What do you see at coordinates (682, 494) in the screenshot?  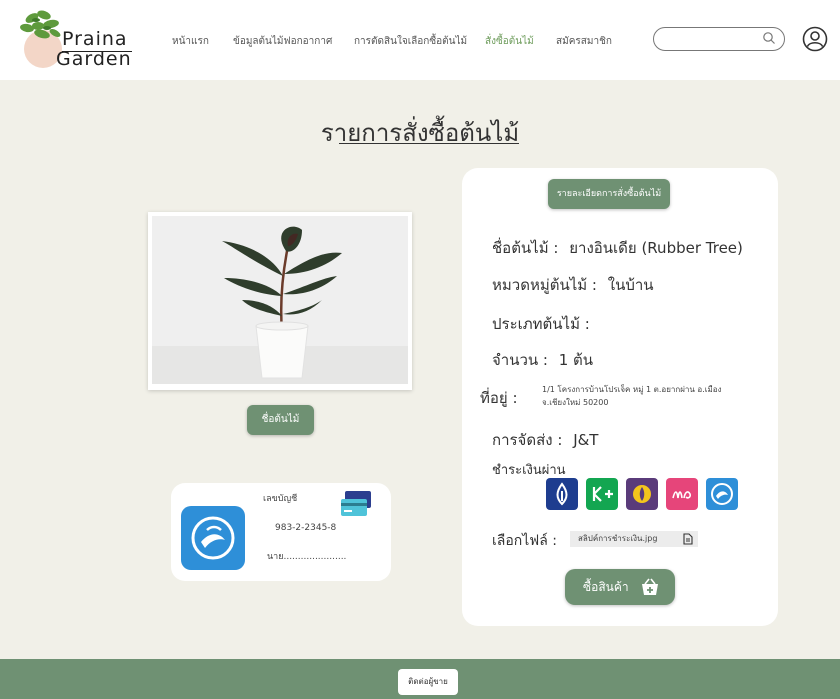 I see `mymo-icon` at bounding box center [682, 494].